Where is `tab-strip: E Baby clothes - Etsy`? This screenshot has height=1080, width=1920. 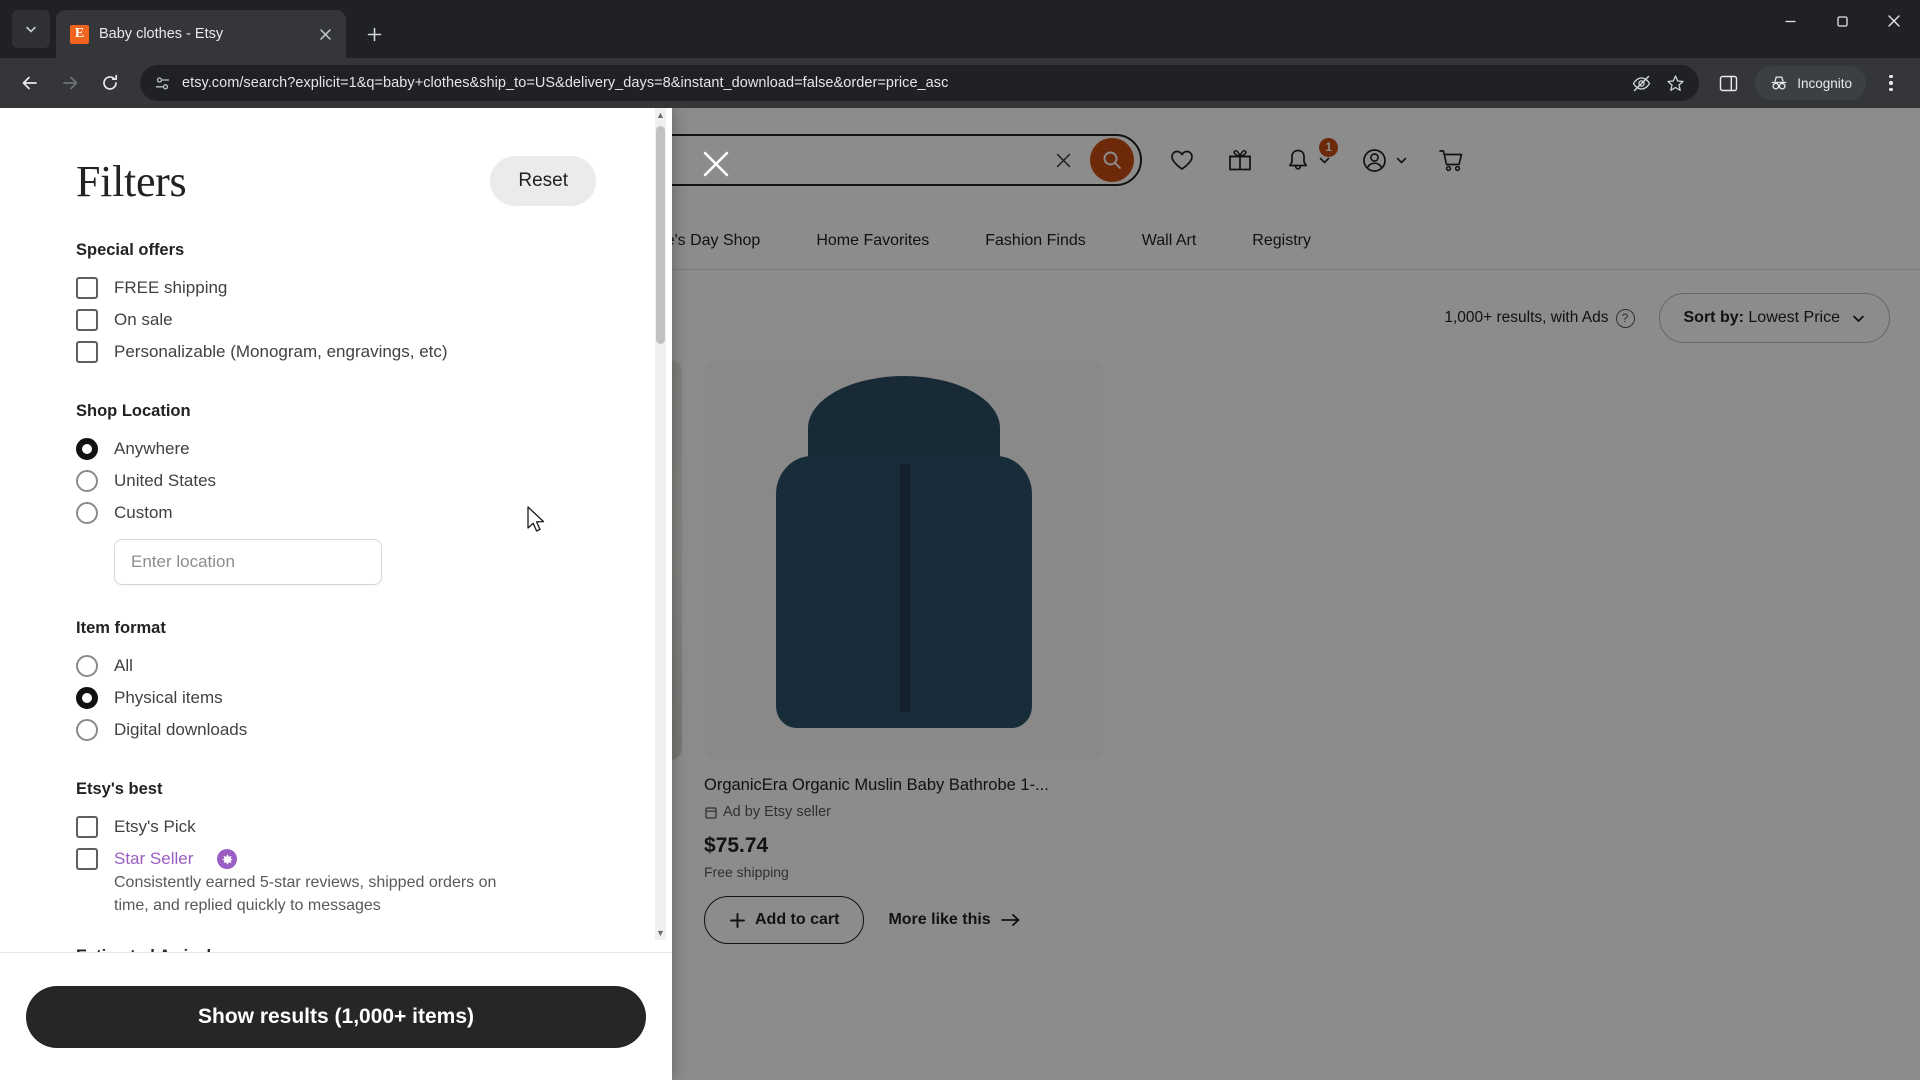 tab-strip: E Baby clothes - Etsy is located at coordinates (960, 29).